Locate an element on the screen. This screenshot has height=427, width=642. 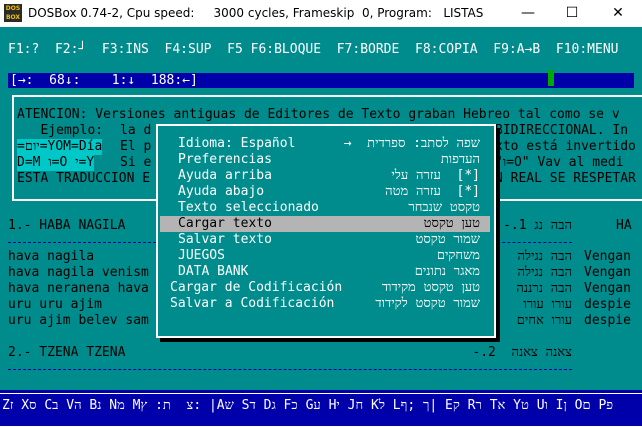
menu-item-save-encoding: Salvar a Codificación שמור טקסט לקידוד is located at coordinates (325, 304).